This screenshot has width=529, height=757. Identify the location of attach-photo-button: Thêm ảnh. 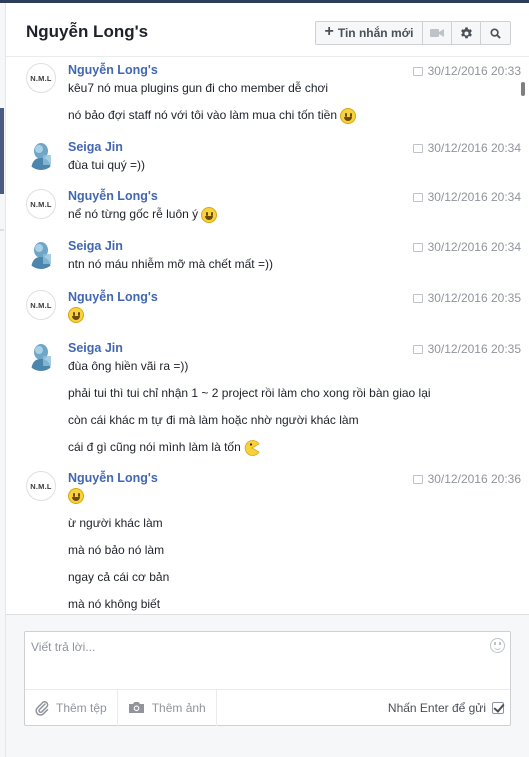
(167, 707).